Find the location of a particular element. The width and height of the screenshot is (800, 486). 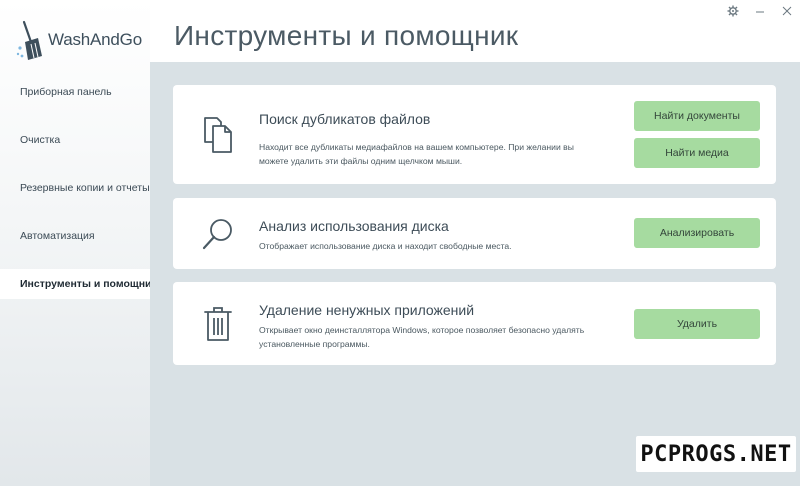

sidebar-item-automation: Автоматизация is located at coordinates (75, 236).